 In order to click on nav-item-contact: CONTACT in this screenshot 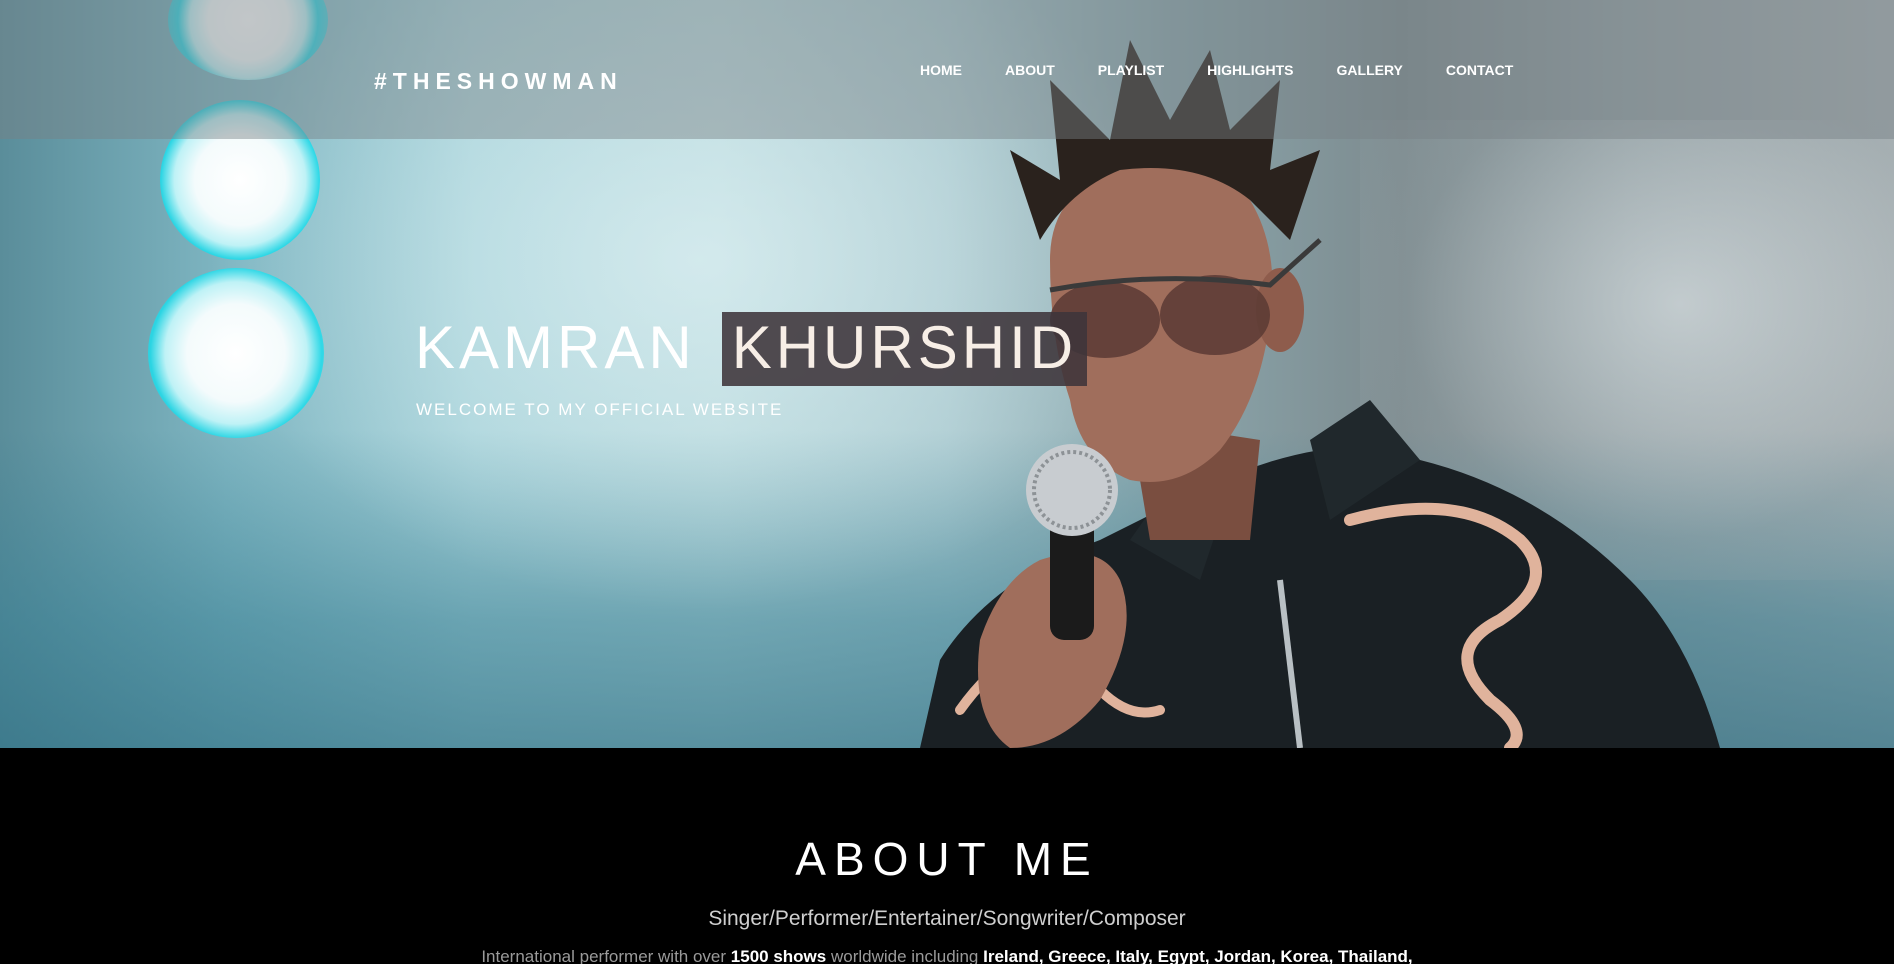, I will do `click(1501, 70)`.